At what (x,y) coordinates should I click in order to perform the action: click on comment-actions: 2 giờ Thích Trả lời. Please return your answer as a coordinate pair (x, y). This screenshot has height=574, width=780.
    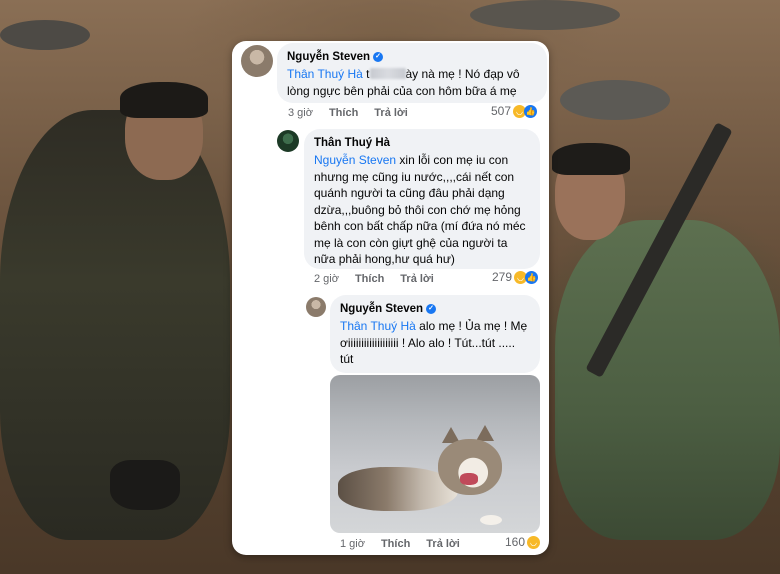
    Looking at the image, I should click on (374, 279).